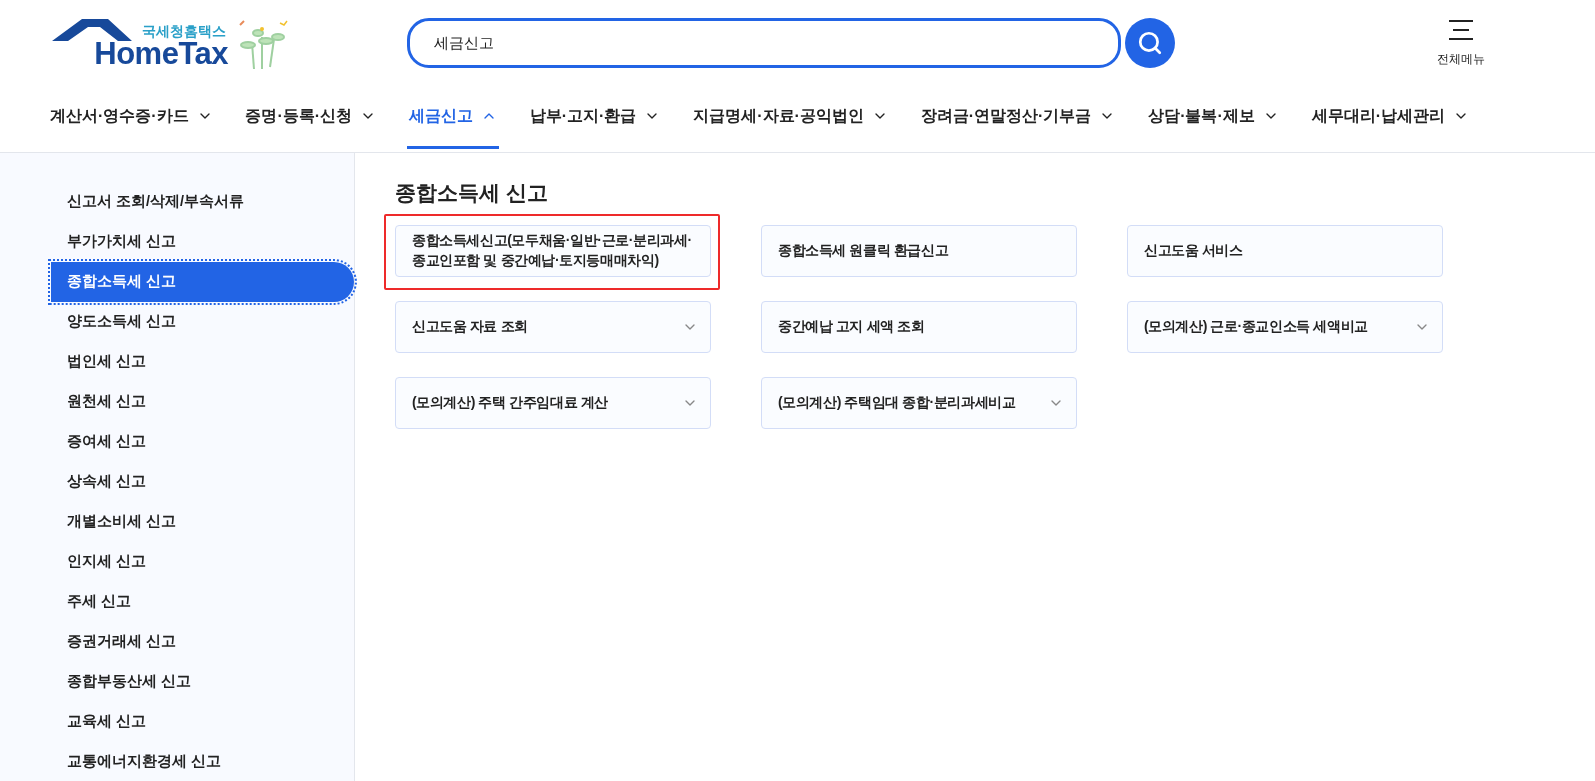 The width and height of the screenshot is (1595, 781). I want to click on sidebar-item: 신고서 조회/삭제/부속서류, so click(202, 202).